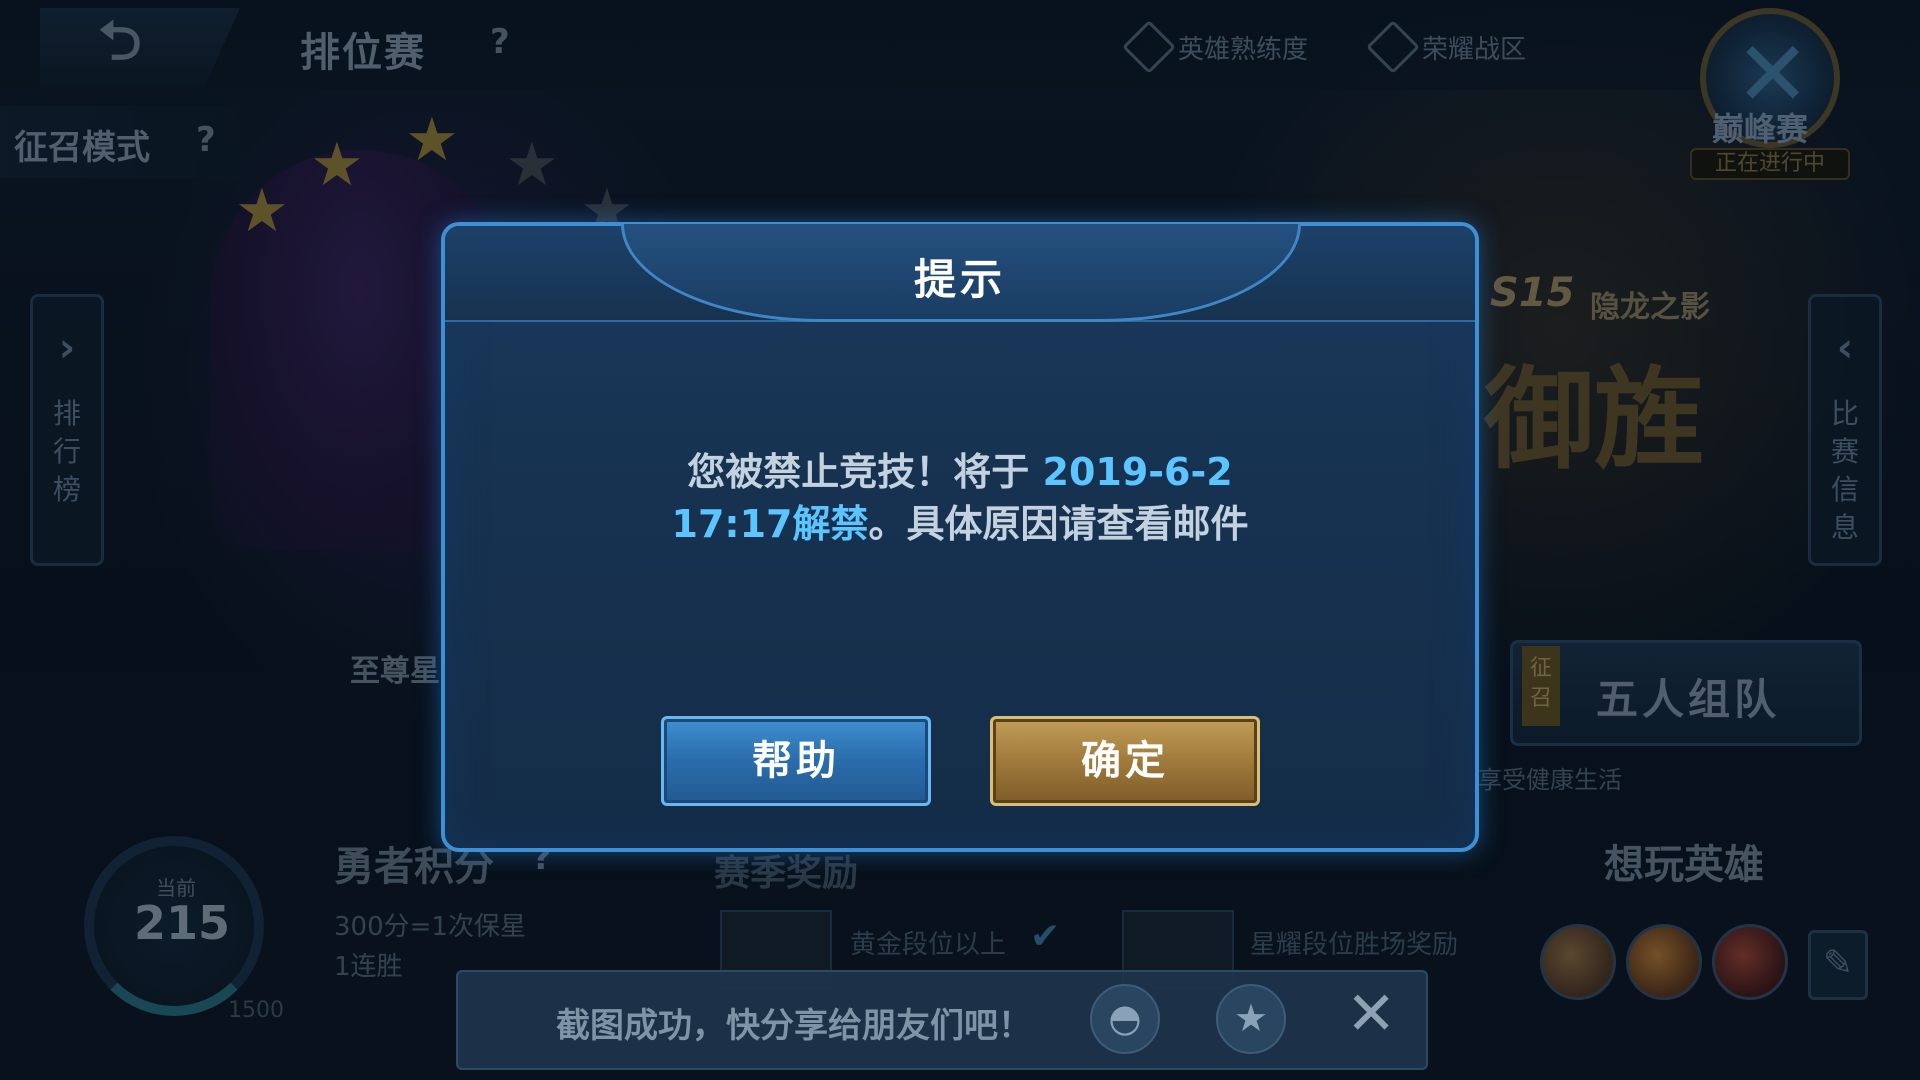 The width and height of the screenshot is (1920, 1080). I want to click on ban-time: 17:17, so click(732, 524).